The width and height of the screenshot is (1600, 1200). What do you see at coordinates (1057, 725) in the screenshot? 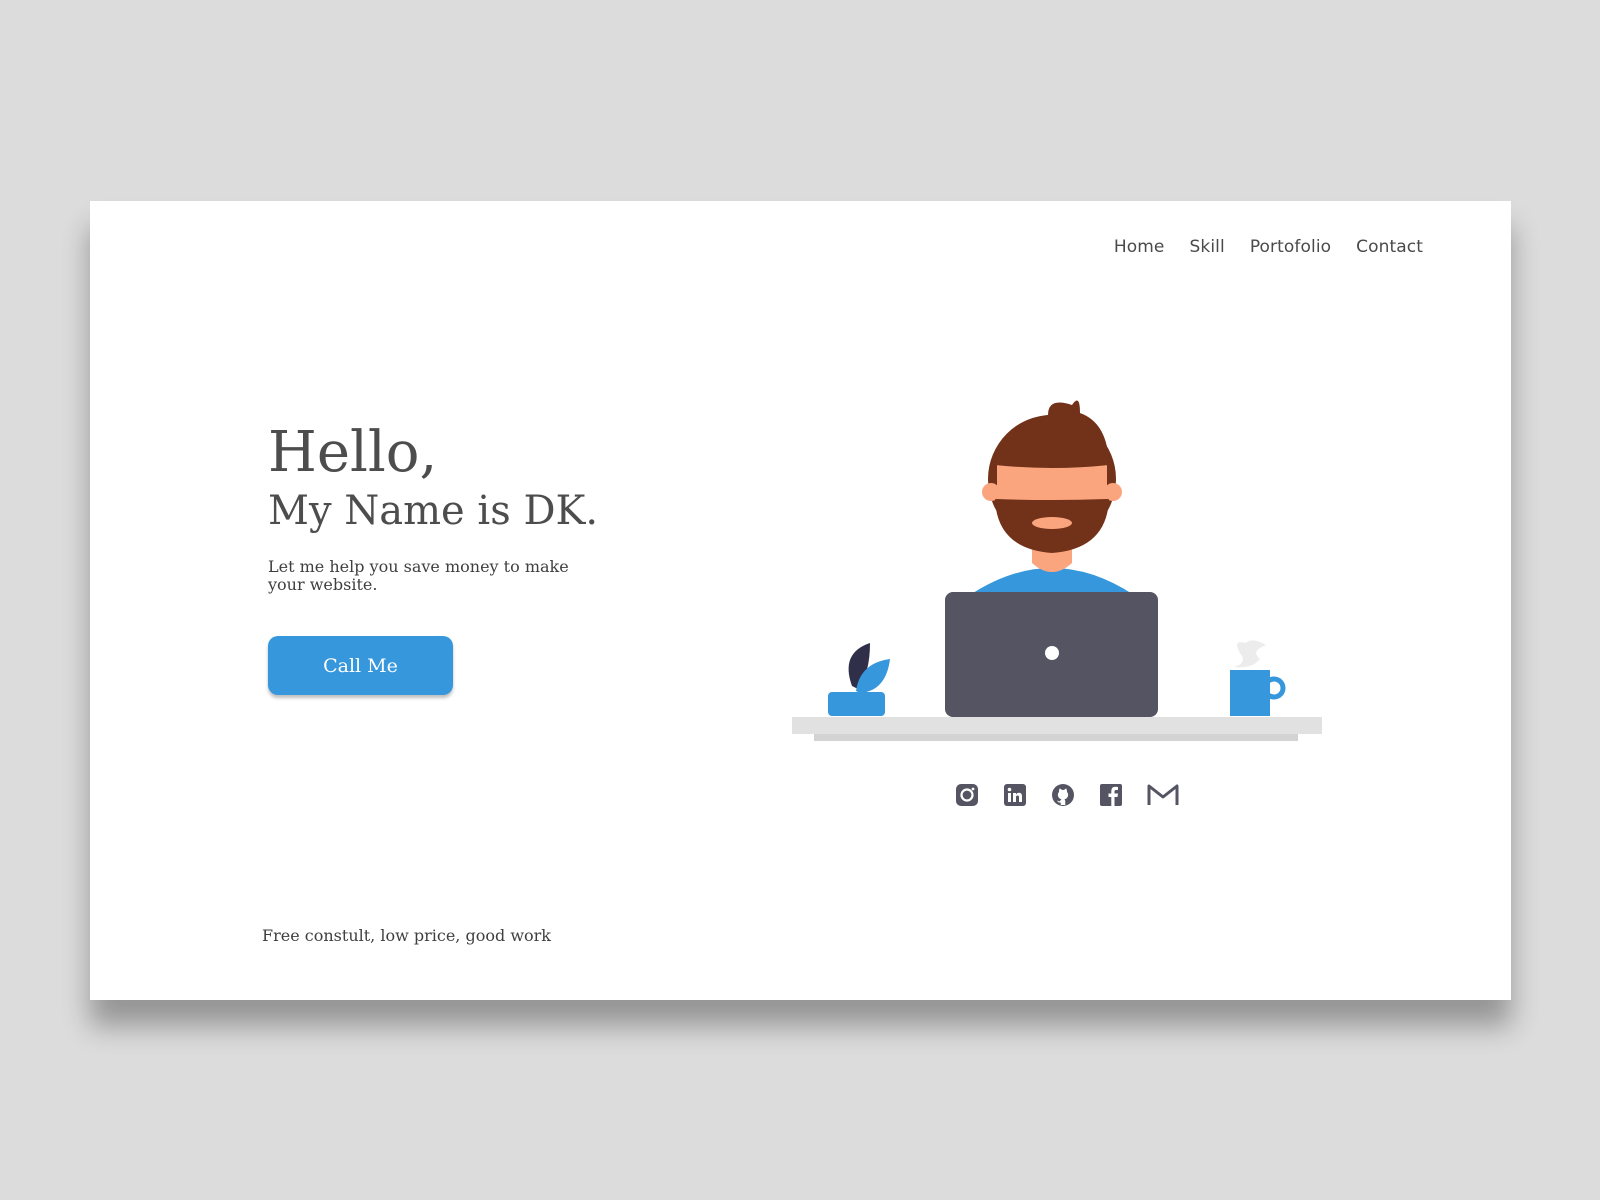
I see `desk` at bounding box center [1057, 725].